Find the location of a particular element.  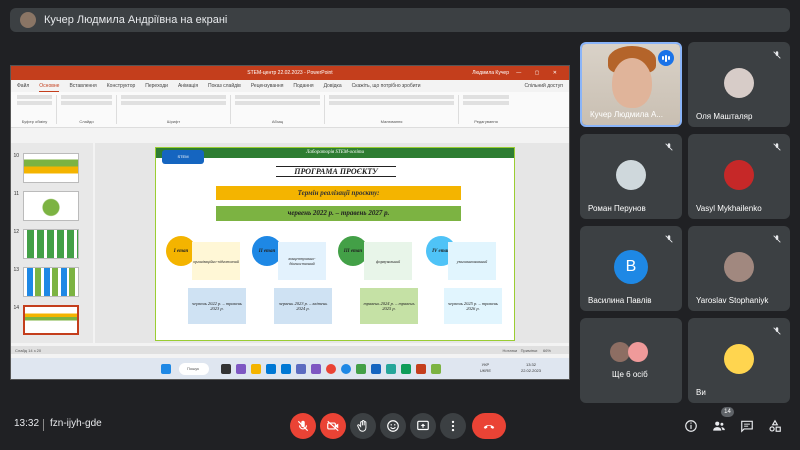

present-screen-button is located at coordinates (423, 426).